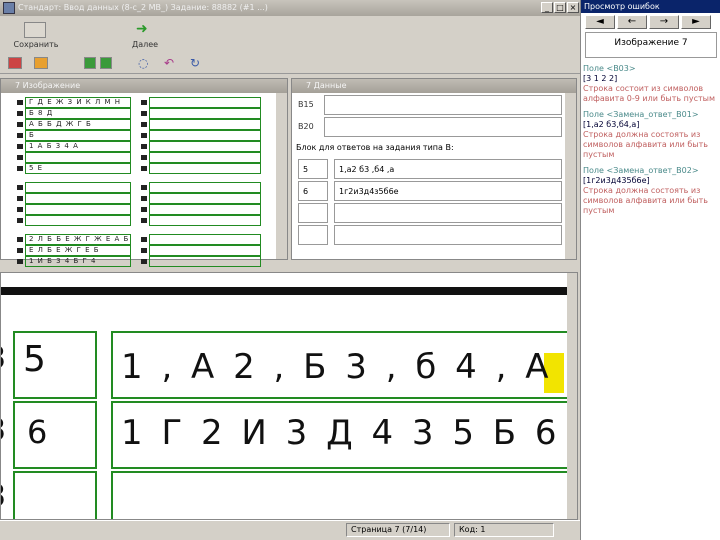 The width and height of the screenshot is (720, 540). Describe the element at coordinates (36, 44) in the screenshot. I see `save-button: Сохранить` at that location.